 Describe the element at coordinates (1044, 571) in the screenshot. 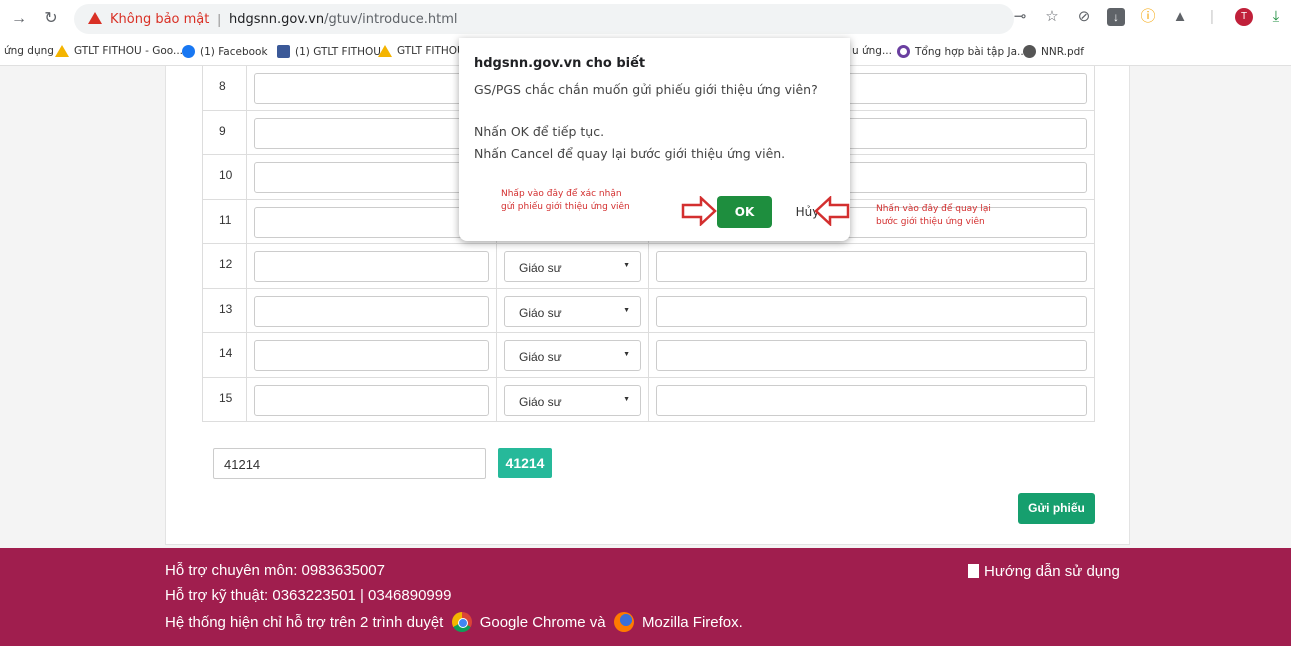

I see `guide-link: Hướng dẫn sử dụng` at that location.